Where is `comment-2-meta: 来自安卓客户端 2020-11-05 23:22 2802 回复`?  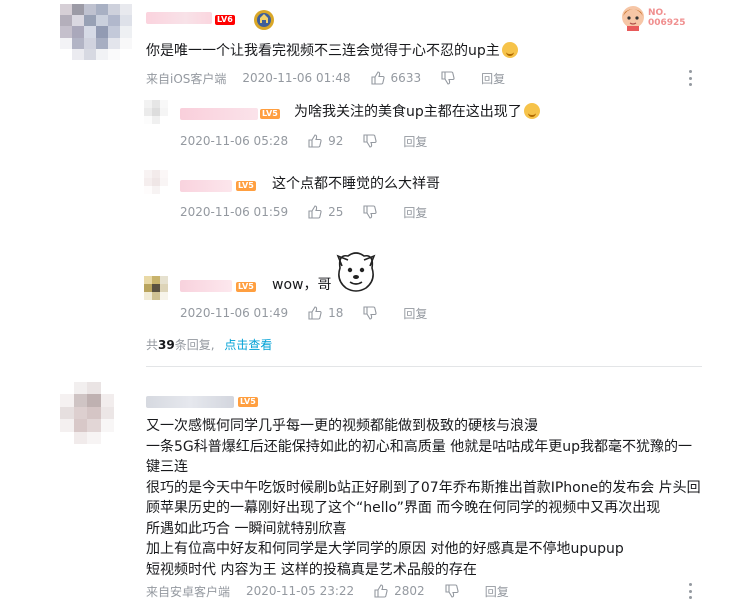
comment-2-meta: 来自安卓客户端 2020-11-05 23:22 2802 回复 is located at coordinates (327, 591).